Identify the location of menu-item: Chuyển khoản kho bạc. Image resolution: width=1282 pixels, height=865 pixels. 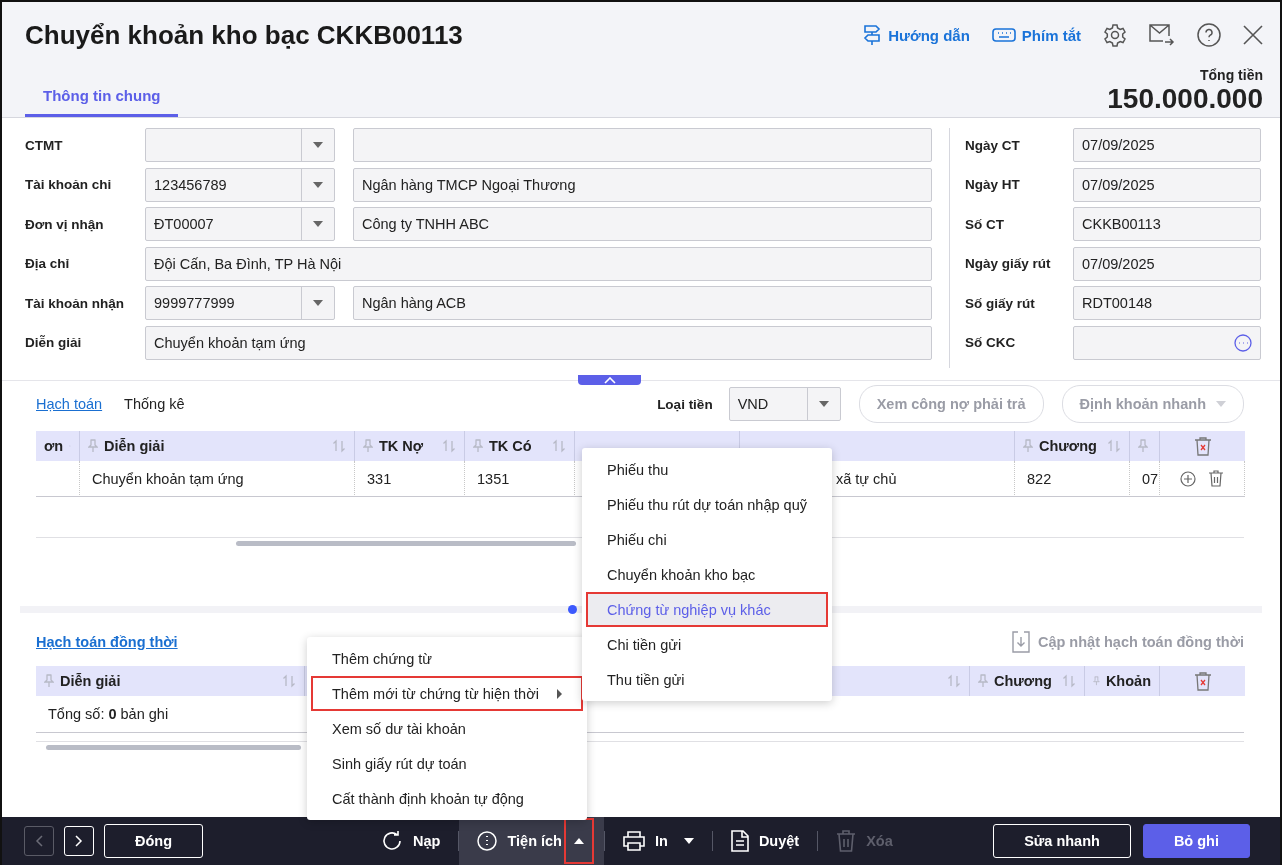
(707, 574).